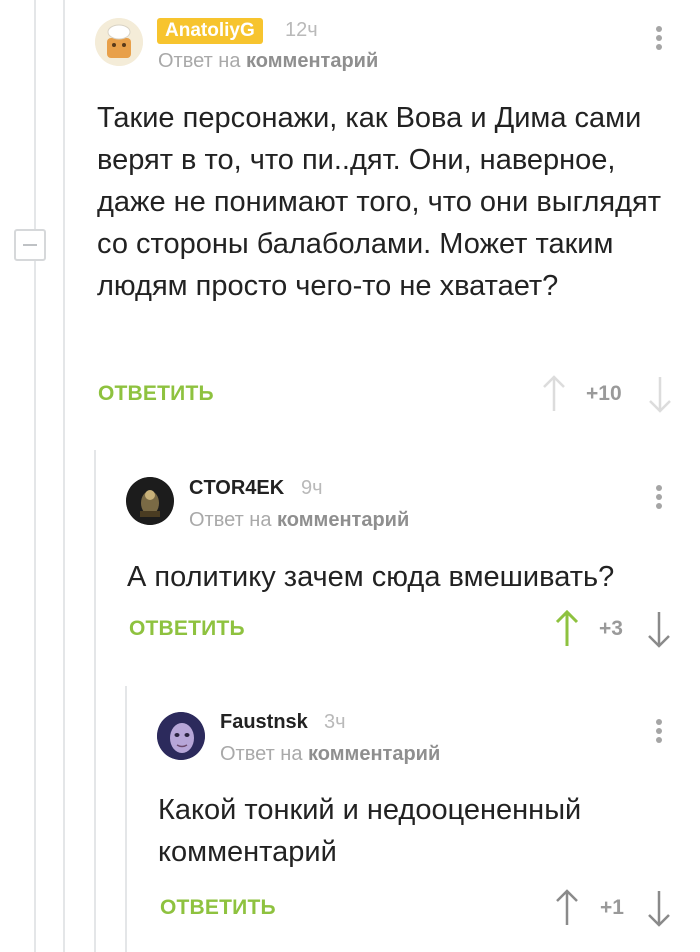  I want to click on dark-avatar-icon, so click(150, 501).